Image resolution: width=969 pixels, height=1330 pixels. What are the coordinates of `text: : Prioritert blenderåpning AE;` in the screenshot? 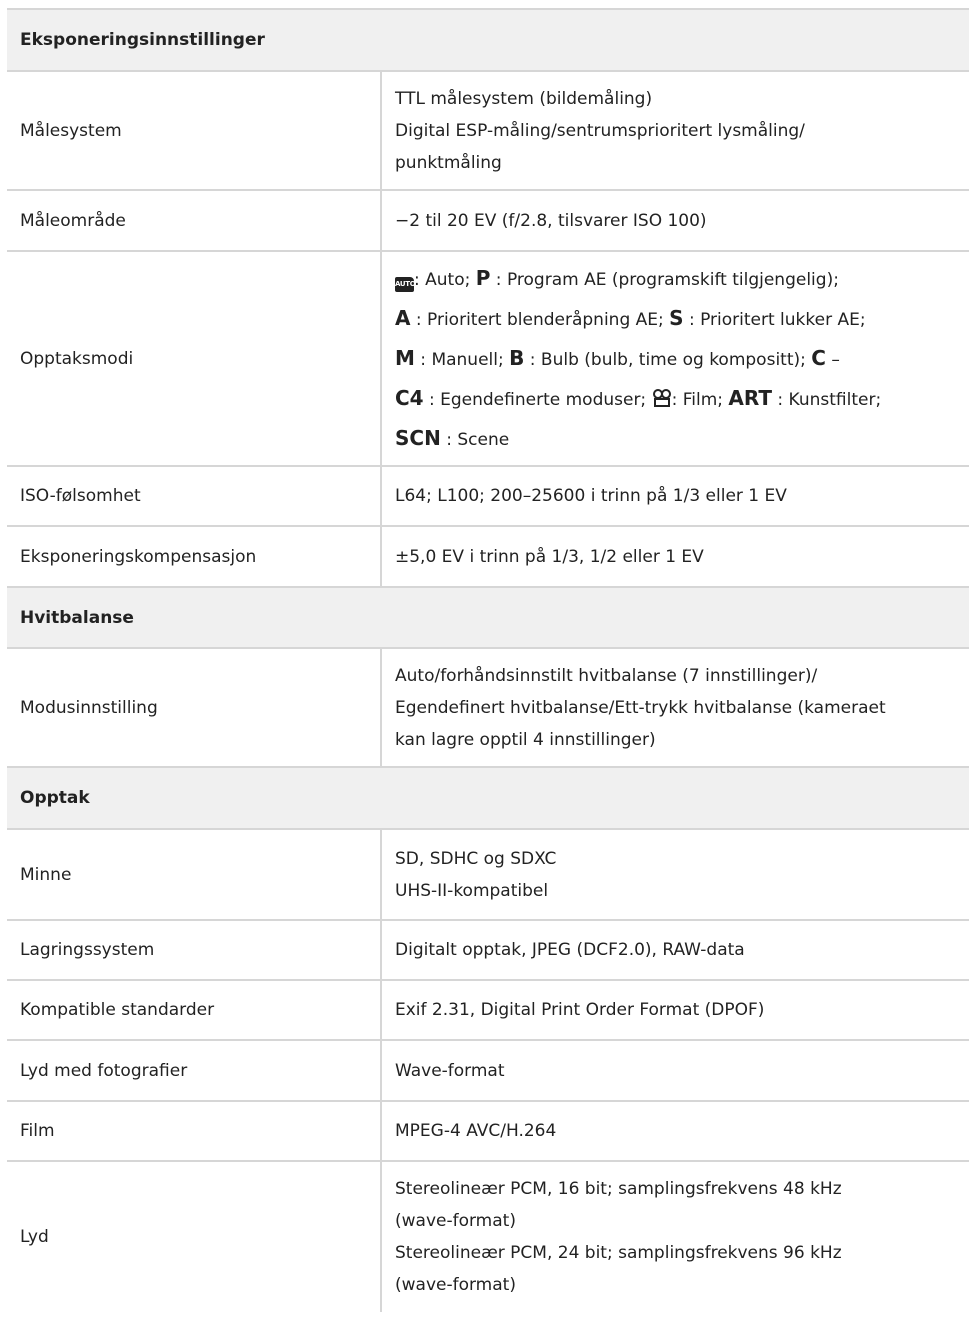 It's located at (540, 319).